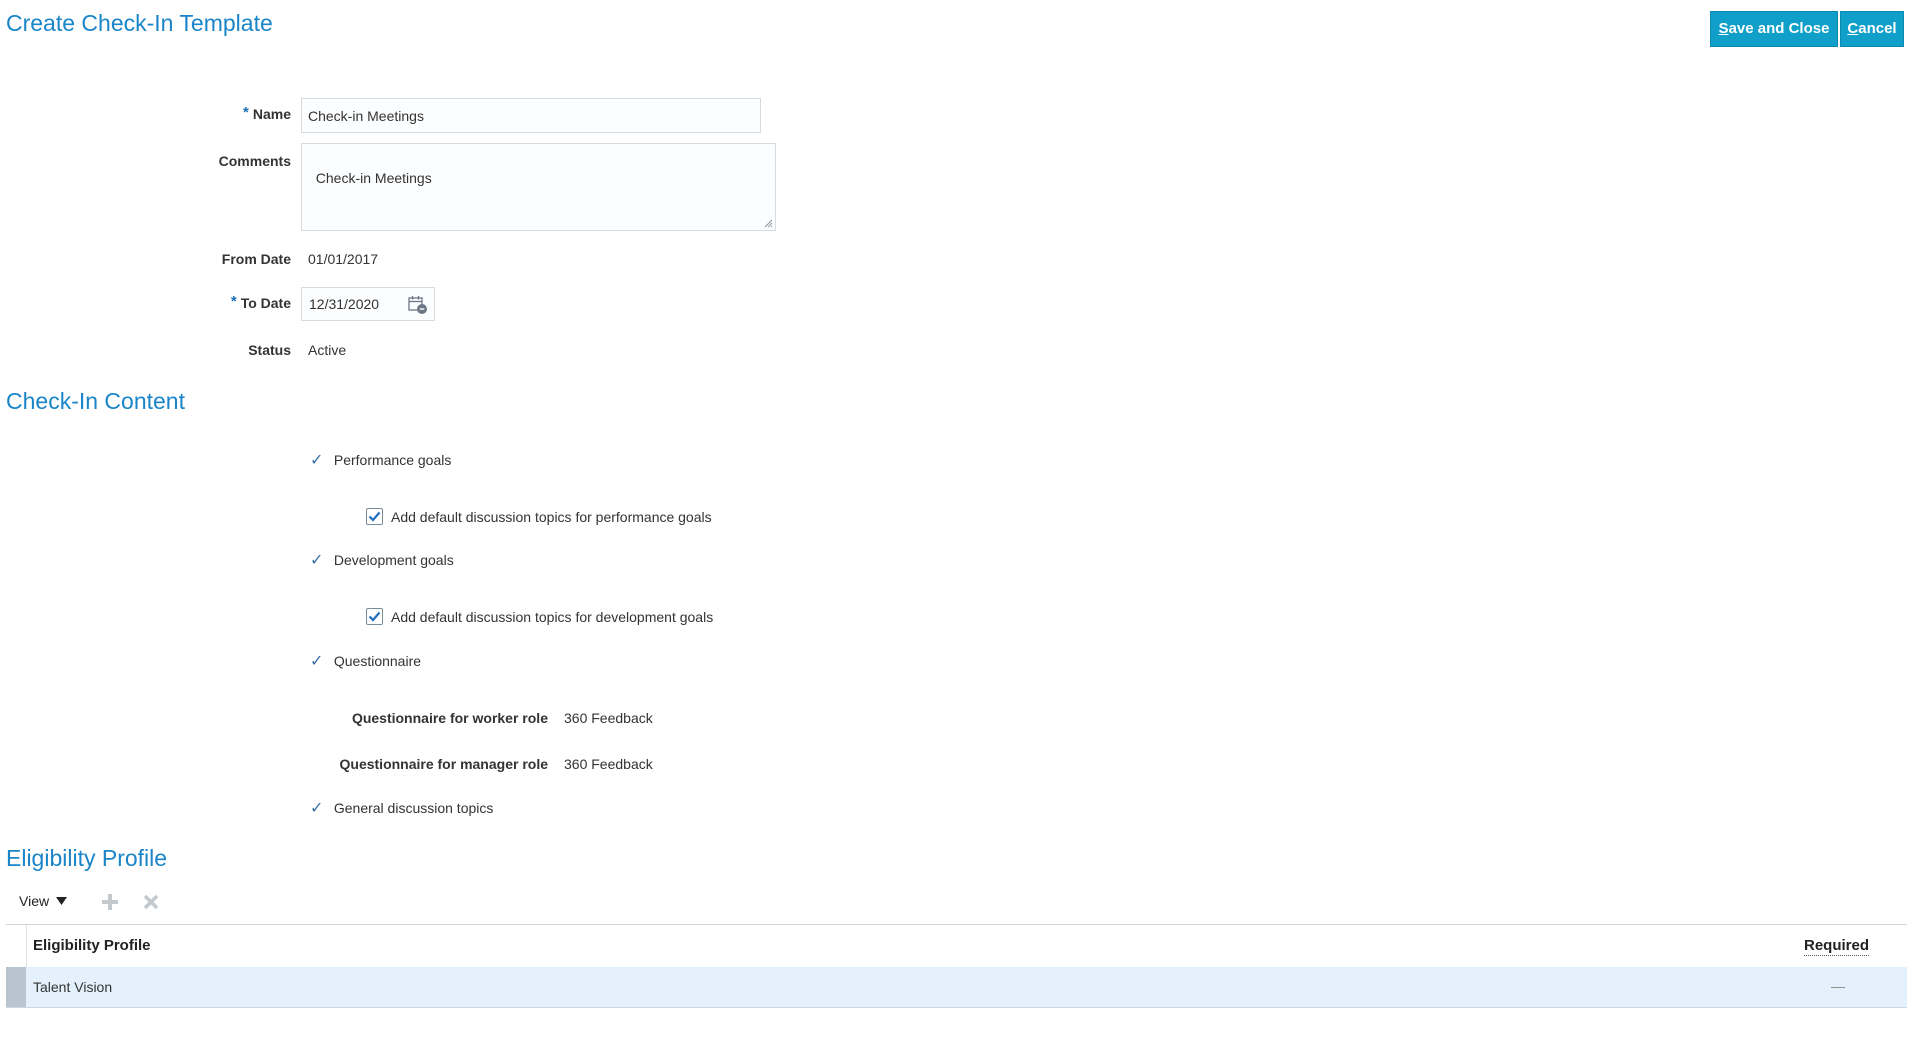  I want to click on general-topics-label: General discussion topics, so click(413, 808).